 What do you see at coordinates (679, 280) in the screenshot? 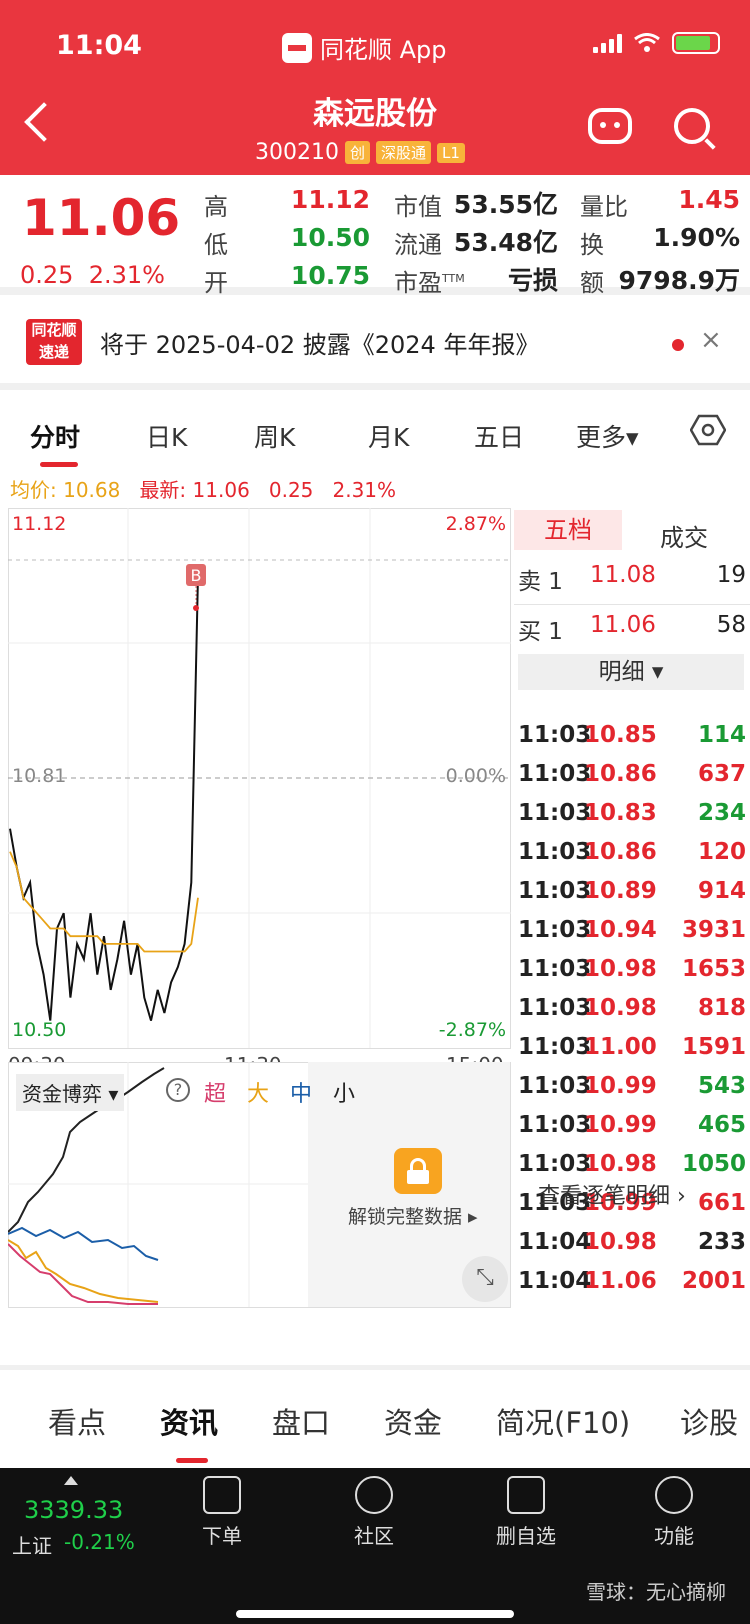
I see `amount-value: 9798.9万` at bounding box center [679, 280].